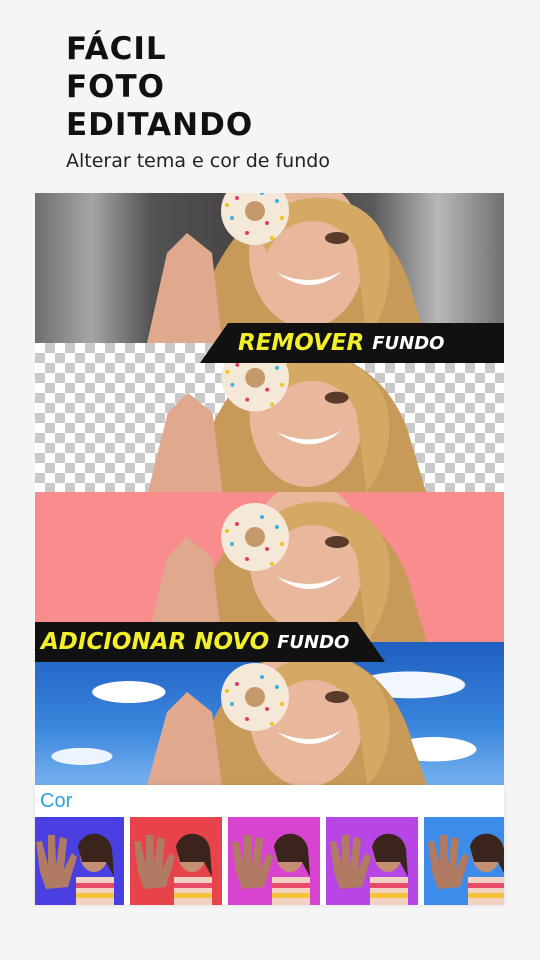  I want to click on pink-background-panel, so click(269, 567).